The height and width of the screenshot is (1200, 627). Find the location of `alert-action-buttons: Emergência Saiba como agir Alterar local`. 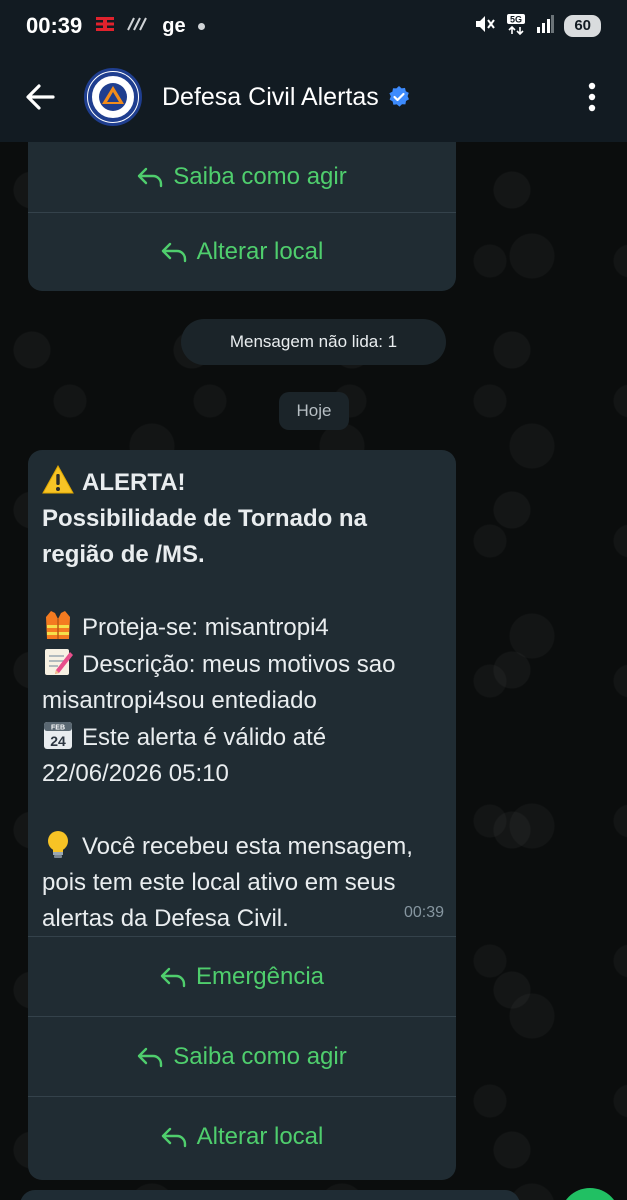

alert-action-buttons: Emergência Saiba como agir Alterar local is located at coordinates (242, 1056).